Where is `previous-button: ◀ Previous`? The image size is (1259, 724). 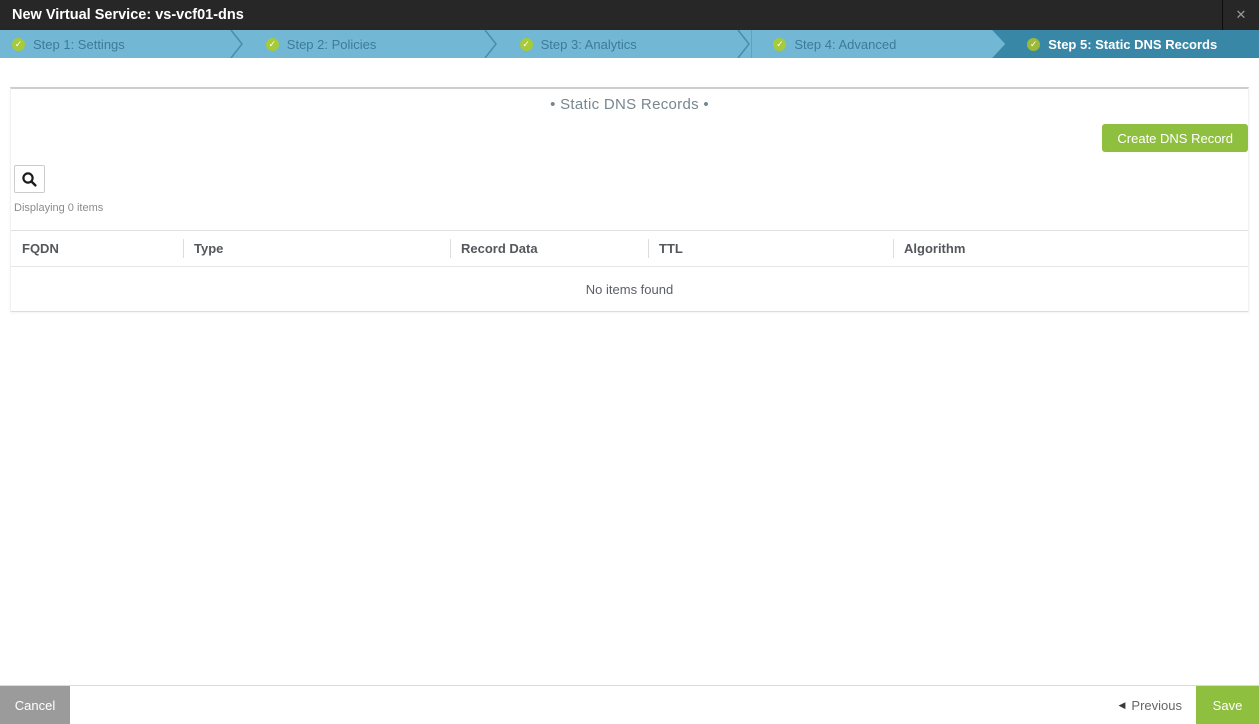
previous-button: ◀ Previous is located at coordinates (1151, 705).